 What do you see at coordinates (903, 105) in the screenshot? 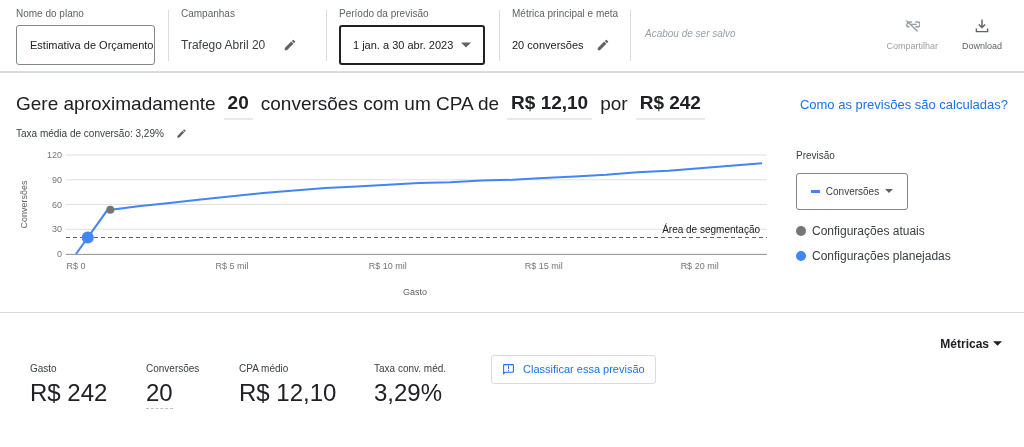
I see `help-link: Como as previsões são calculadas?` at bounding box center [903, 105].